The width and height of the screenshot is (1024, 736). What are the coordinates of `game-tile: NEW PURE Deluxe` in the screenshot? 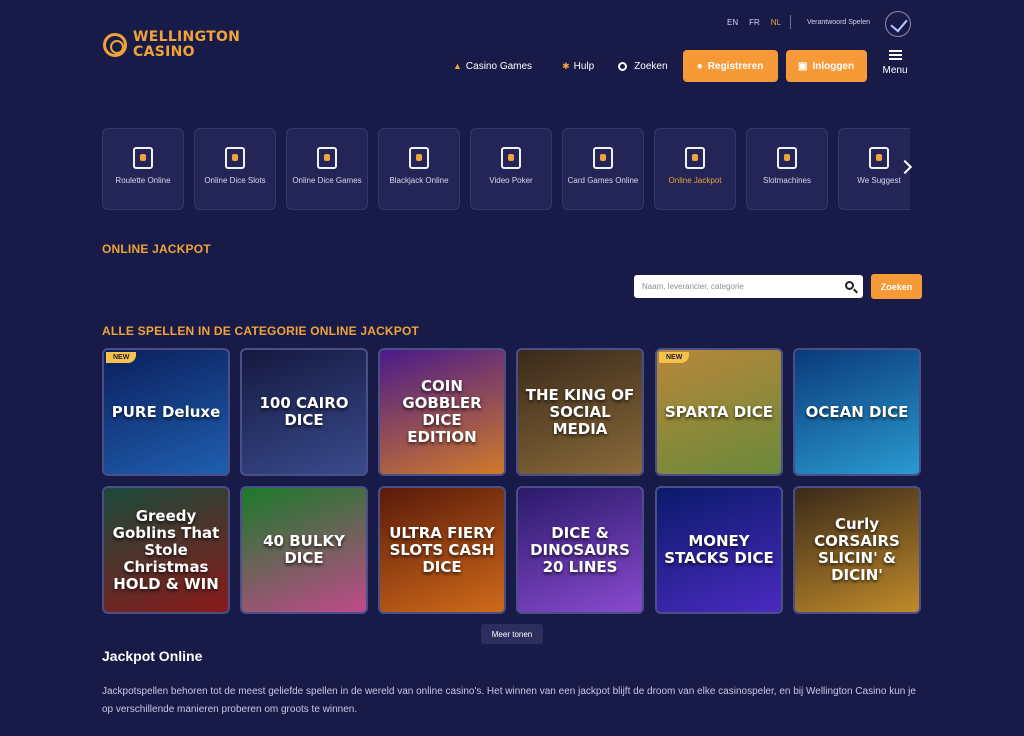 It's located at (166, 412).